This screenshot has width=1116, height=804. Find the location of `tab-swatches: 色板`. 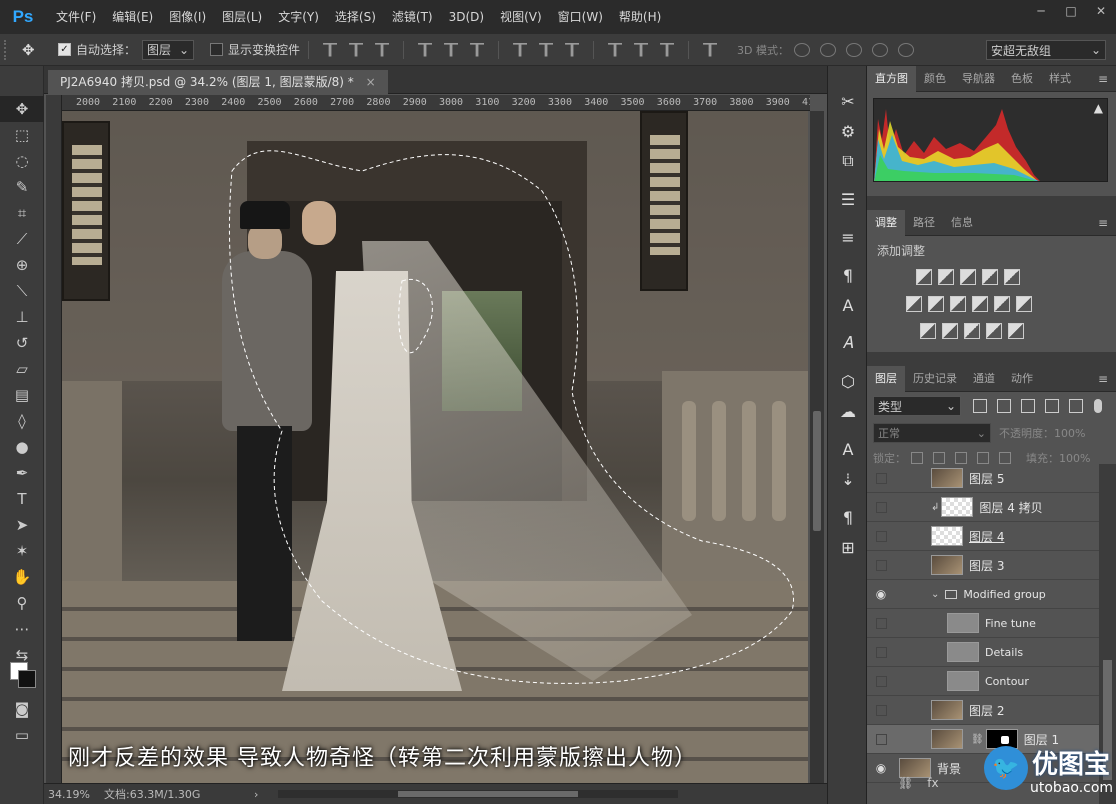

tab-swatches: 色板 is located at coordinates (1022, 79).